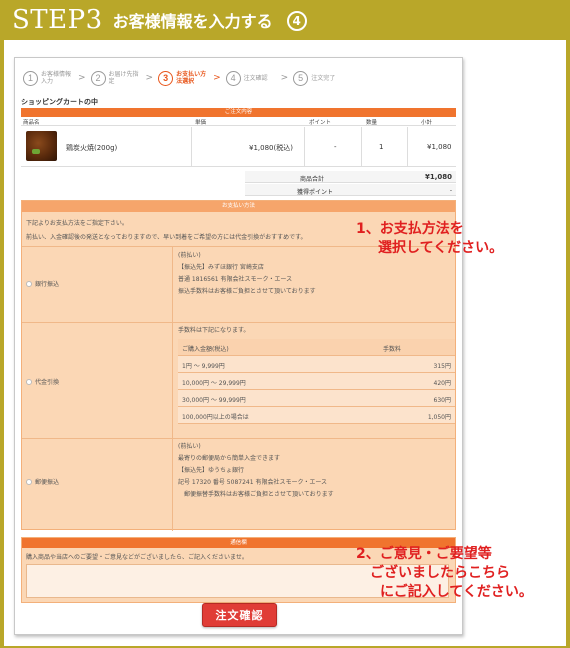 The image size is (570, 648). Describe the element at coordinates (29, 381) in the screenshot. I see `cod-radio` at that location.